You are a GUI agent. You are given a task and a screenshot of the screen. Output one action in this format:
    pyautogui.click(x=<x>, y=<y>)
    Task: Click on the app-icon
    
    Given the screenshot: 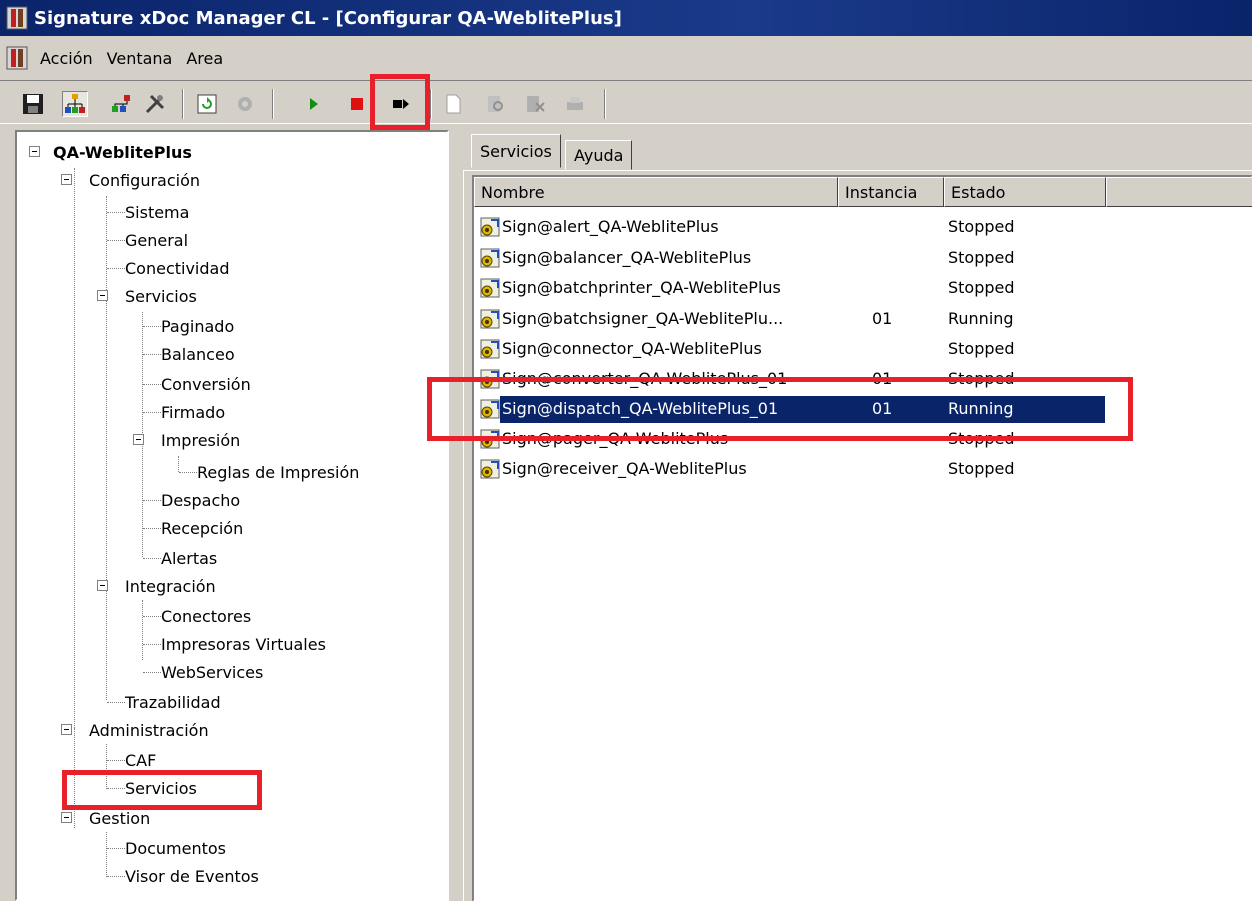 What is the action you would take?
    pyautogui.click(x=17, y=18)
    